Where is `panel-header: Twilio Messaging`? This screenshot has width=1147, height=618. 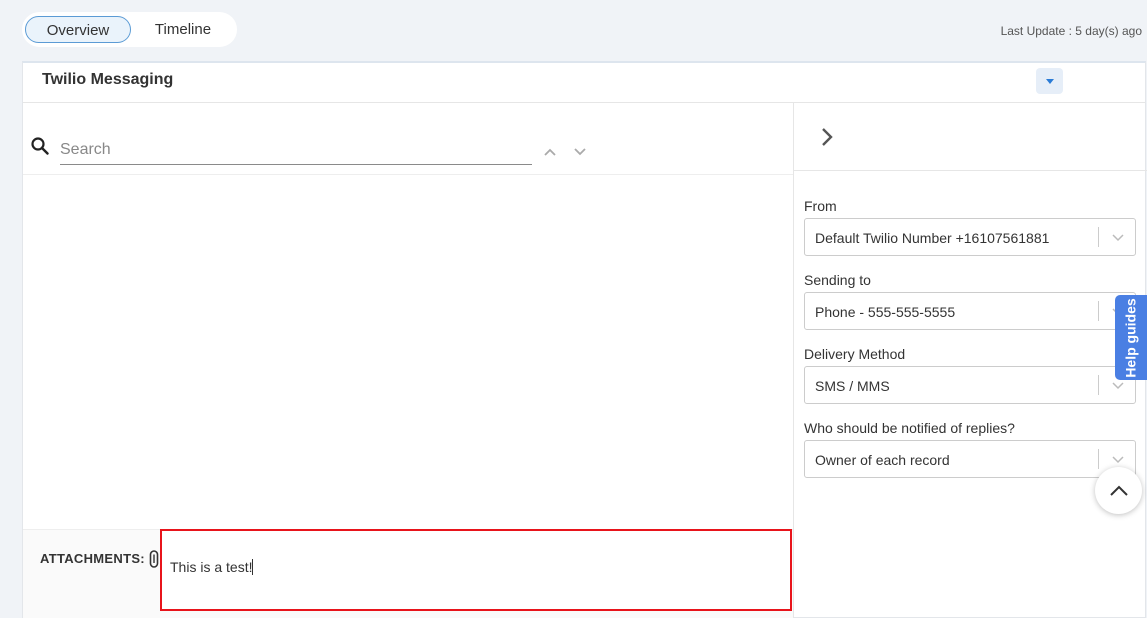 panel-header: Twilio Messaging is located at coordinates (584, 83).